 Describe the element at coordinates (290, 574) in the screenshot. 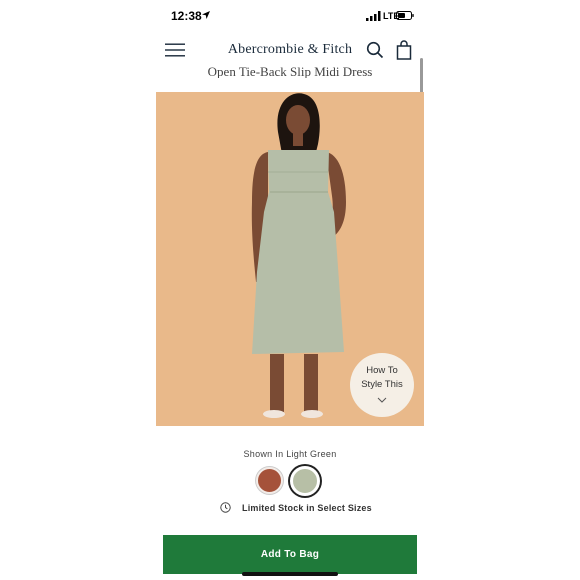

I see `home-indicator` at that location.